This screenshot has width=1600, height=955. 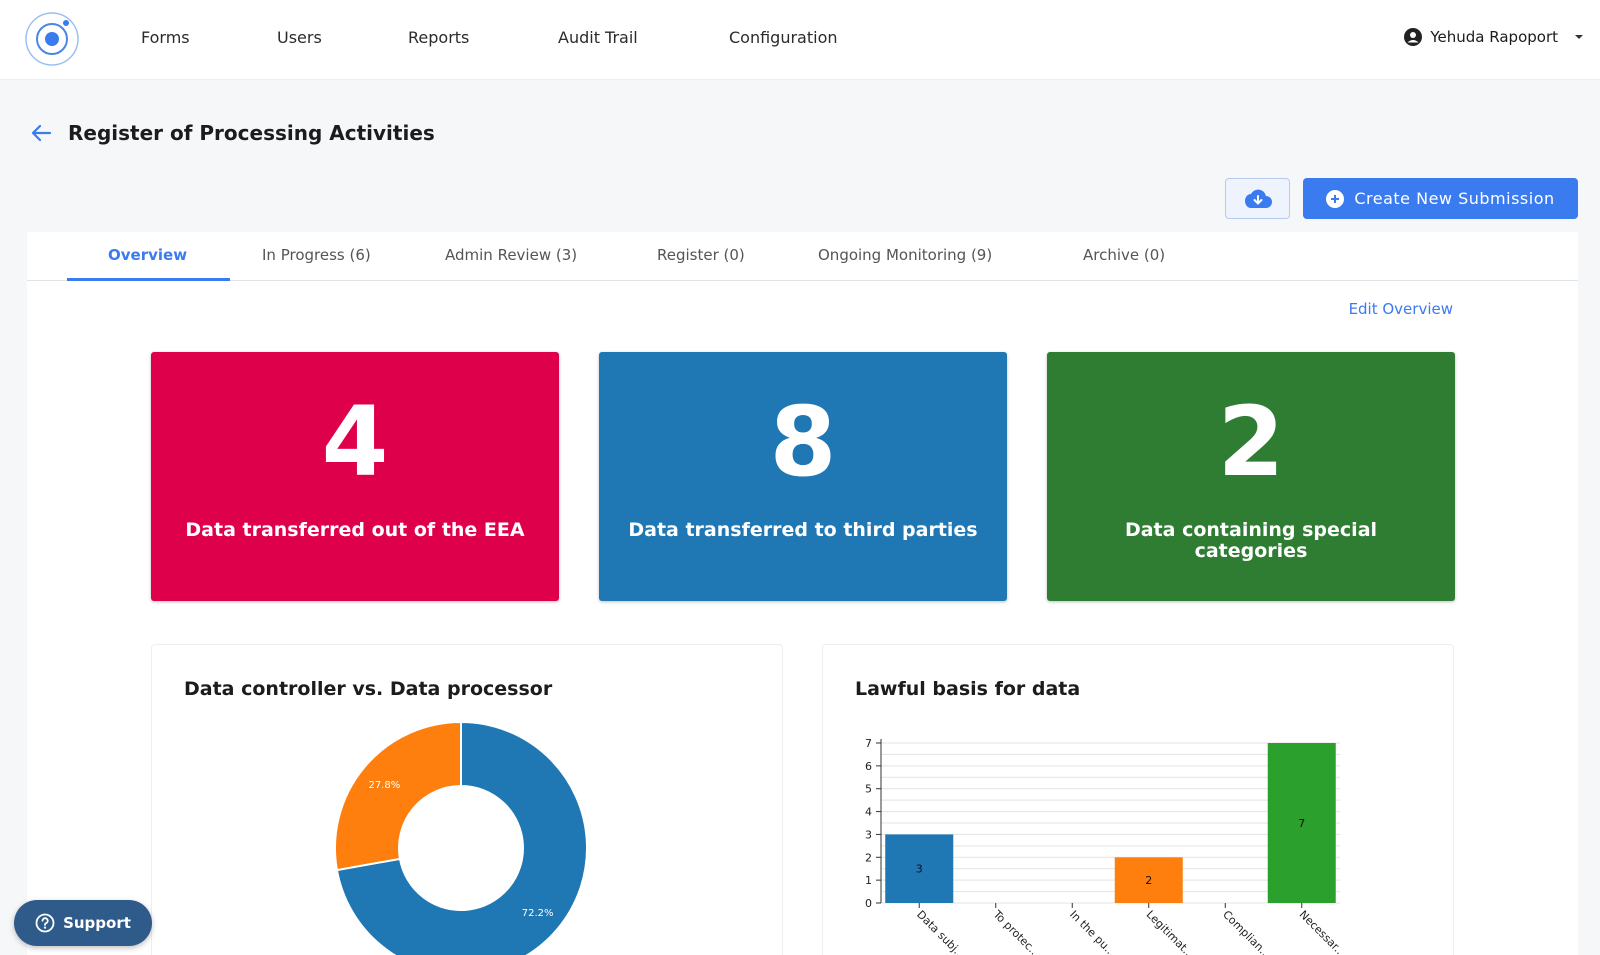 What do you see at coordinates (868, 766) in the screenshot?
I see `y-tick-label: 6` at bounding box center [868, 766].